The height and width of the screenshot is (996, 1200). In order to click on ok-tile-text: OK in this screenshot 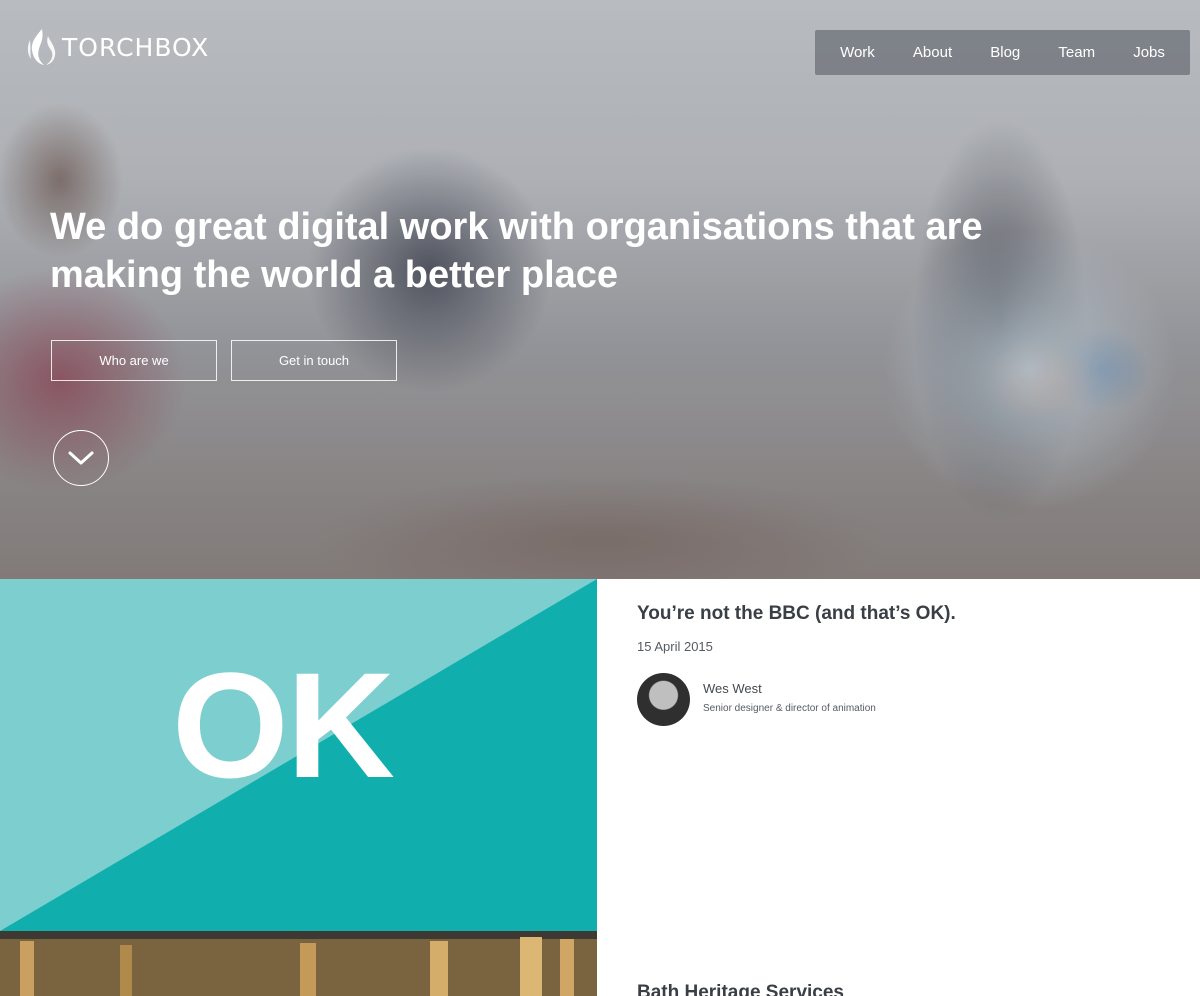, I will do `click(283, 725)`.